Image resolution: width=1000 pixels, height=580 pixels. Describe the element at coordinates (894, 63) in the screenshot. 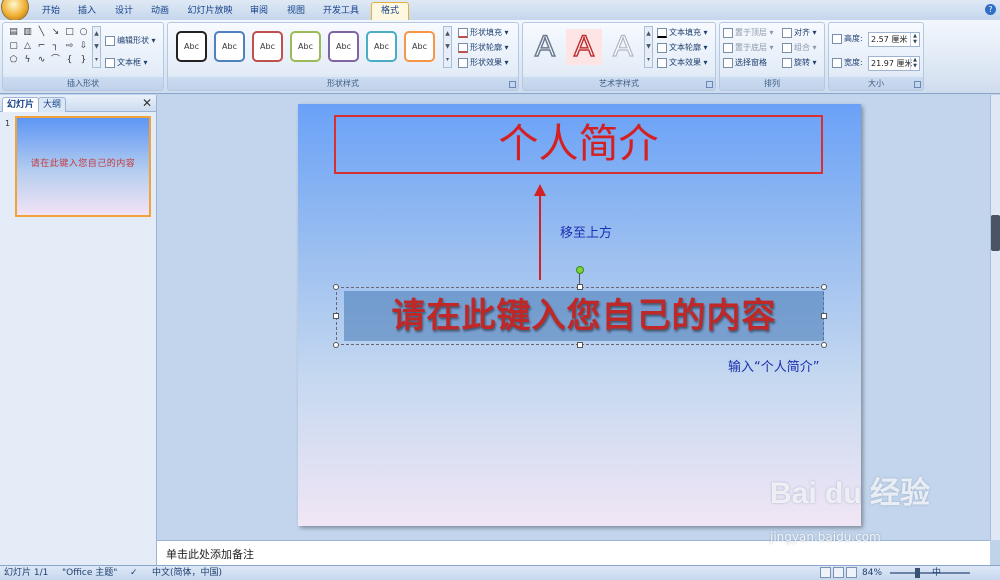

I see `width-input: 21.97 厘米 ▲ ▼` at that location.